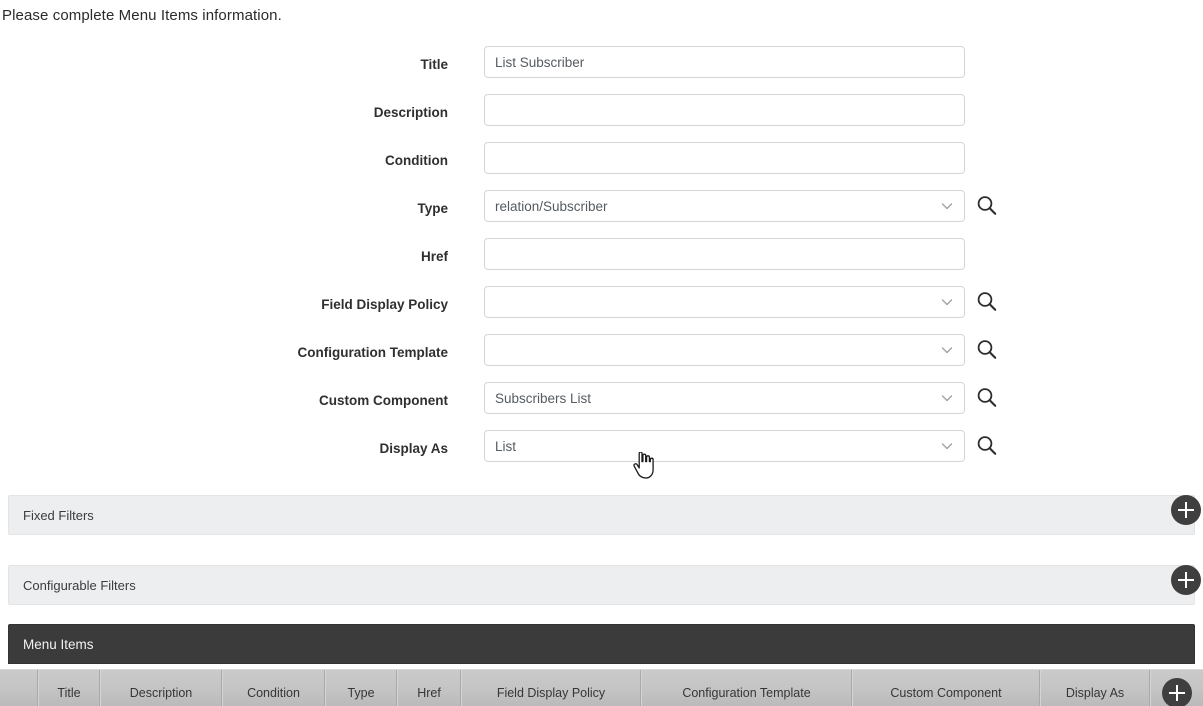 The image size is (1203, 706). I want to click on select-field-display-policy, so click(724, 302).